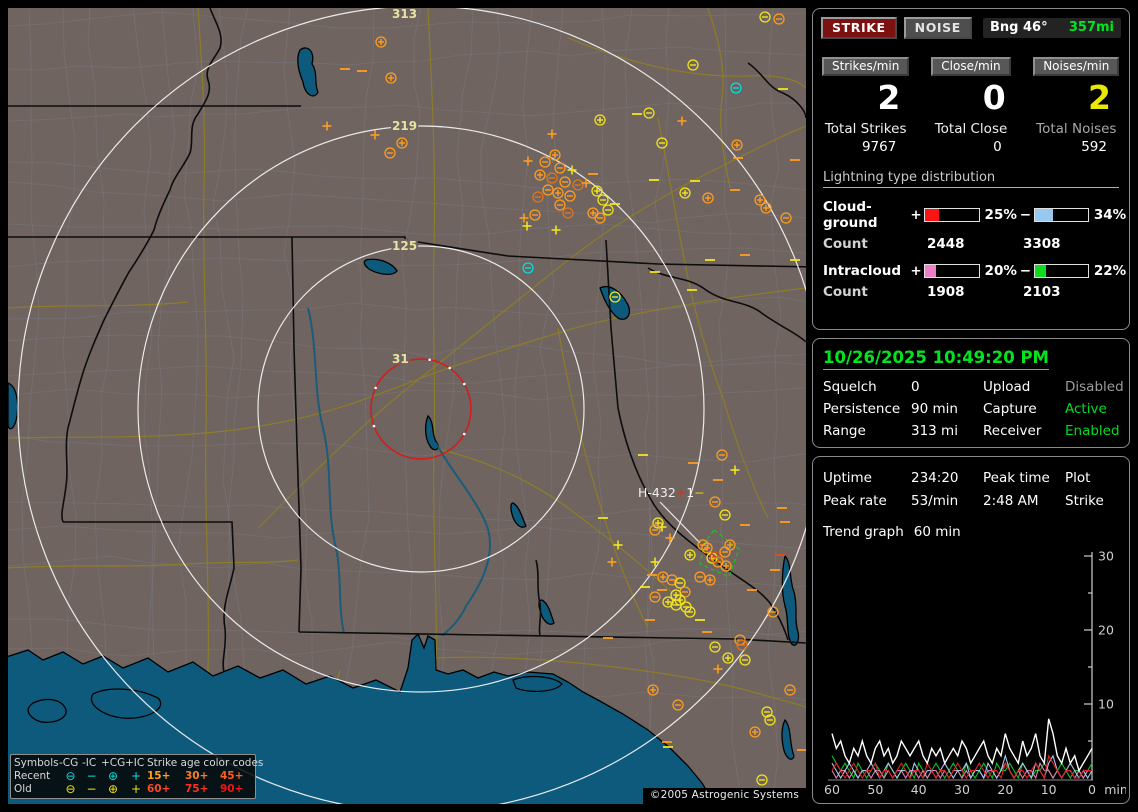  I want to click on noises-per-min-value: 2, so click(1099, 97).